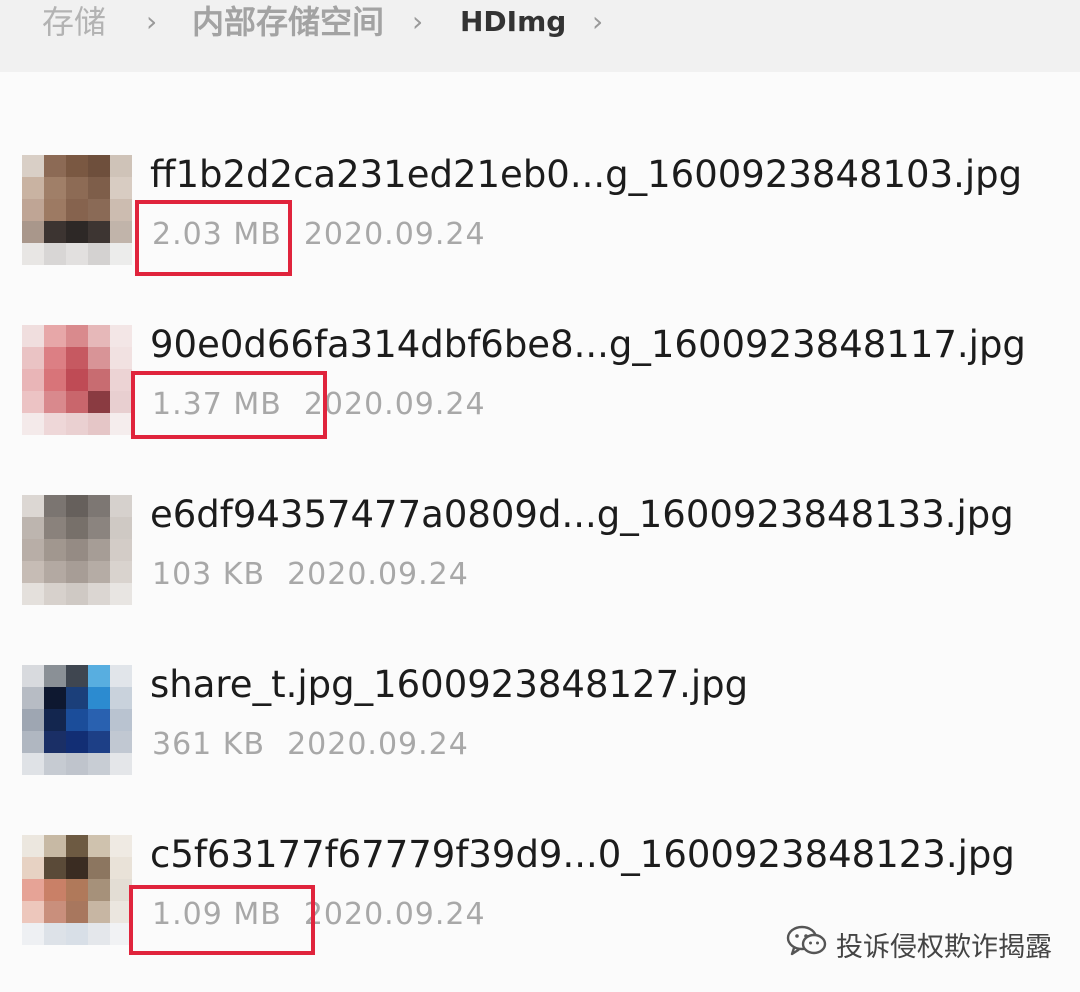 The height and width of the screenshot is (992, 1080). Describe the element at coordinates (74, 22) in the screenshot. I see `breadcrumb-storage: 存储` at that location.